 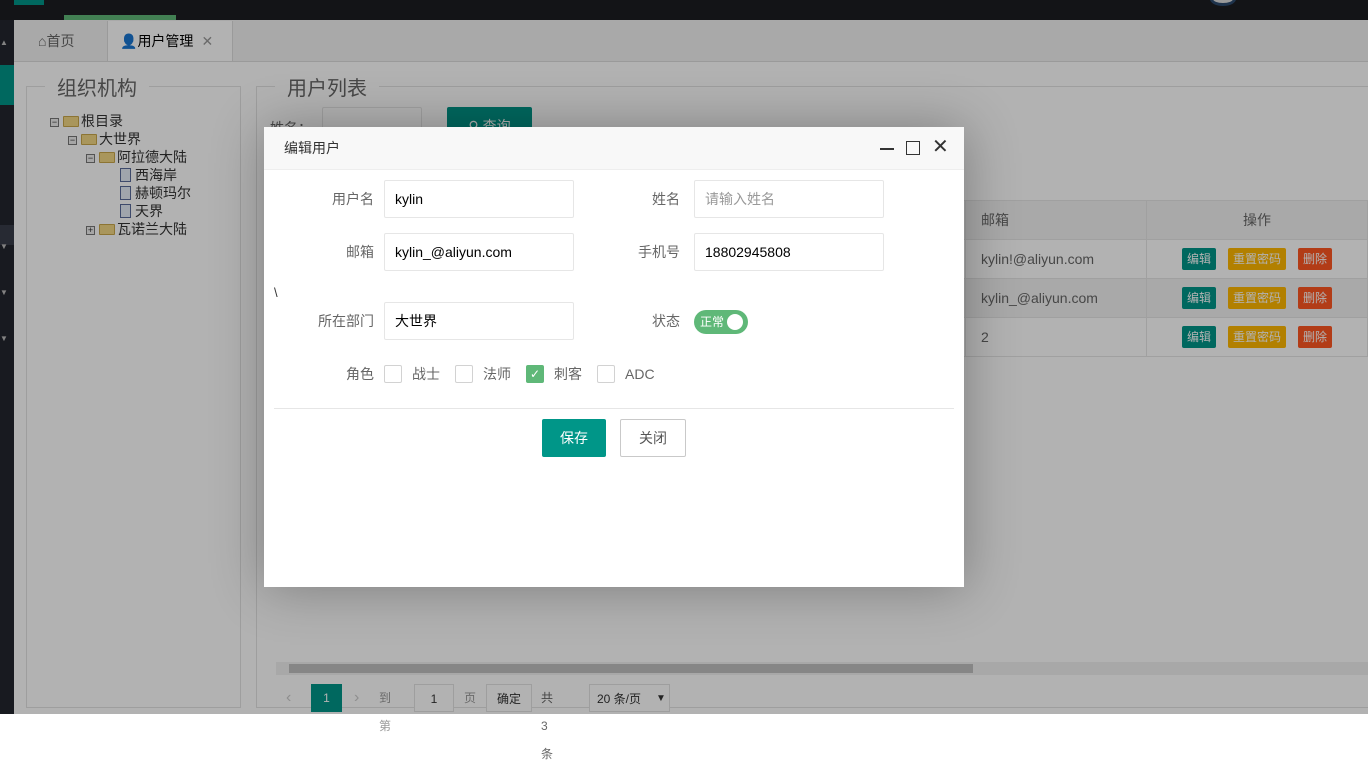 What do you see at coordinates (393, 374) in the screenshot?
I see `role-checkbox-warrior` at bounding box center [393, 374].